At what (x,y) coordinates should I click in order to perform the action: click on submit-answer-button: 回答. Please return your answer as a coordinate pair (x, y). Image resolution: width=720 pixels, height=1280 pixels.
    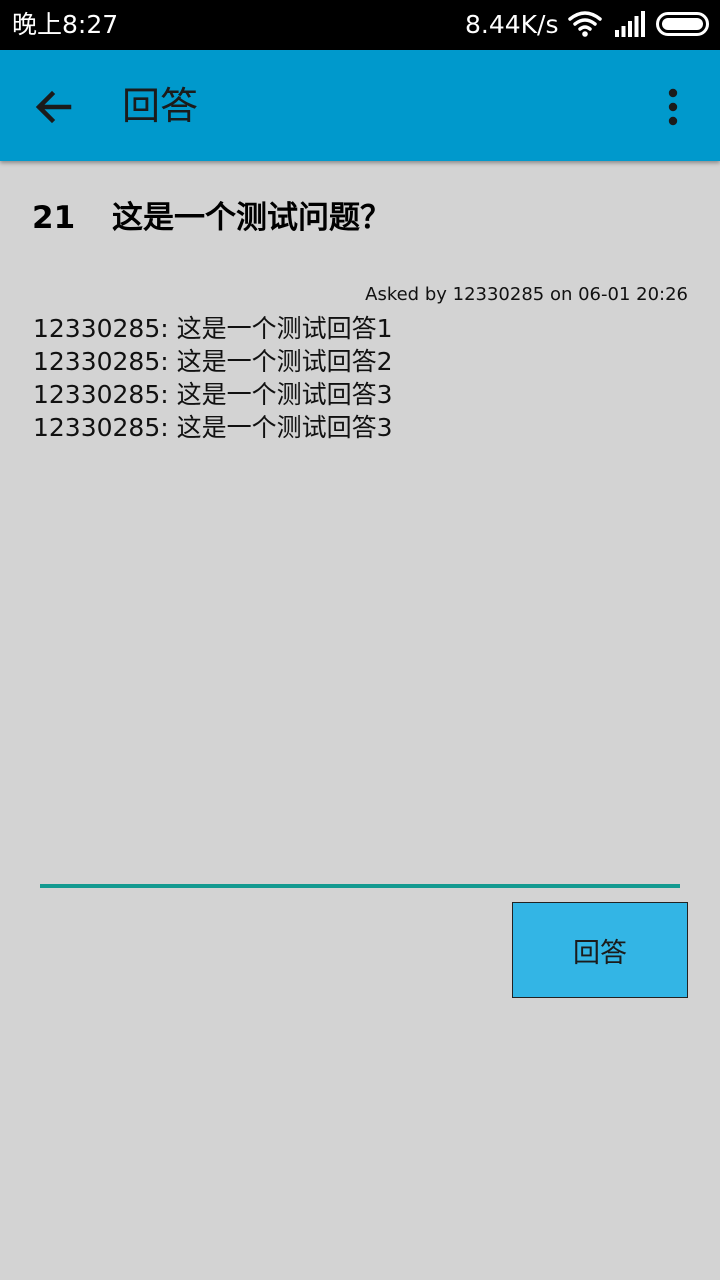
    Looking at the image, I should click on (600, 950).